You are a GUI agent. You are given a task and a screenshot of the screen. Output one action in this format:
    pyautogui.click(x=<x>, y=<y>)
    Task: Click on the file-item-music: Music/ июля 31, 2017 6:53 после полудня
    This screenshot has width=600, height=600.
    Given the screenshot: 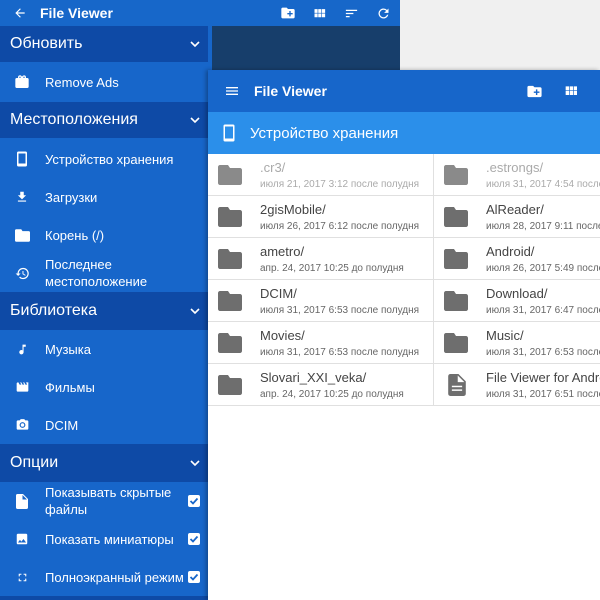 What is the action you would take?
    pyautogui.click(x=517, y=343)
    